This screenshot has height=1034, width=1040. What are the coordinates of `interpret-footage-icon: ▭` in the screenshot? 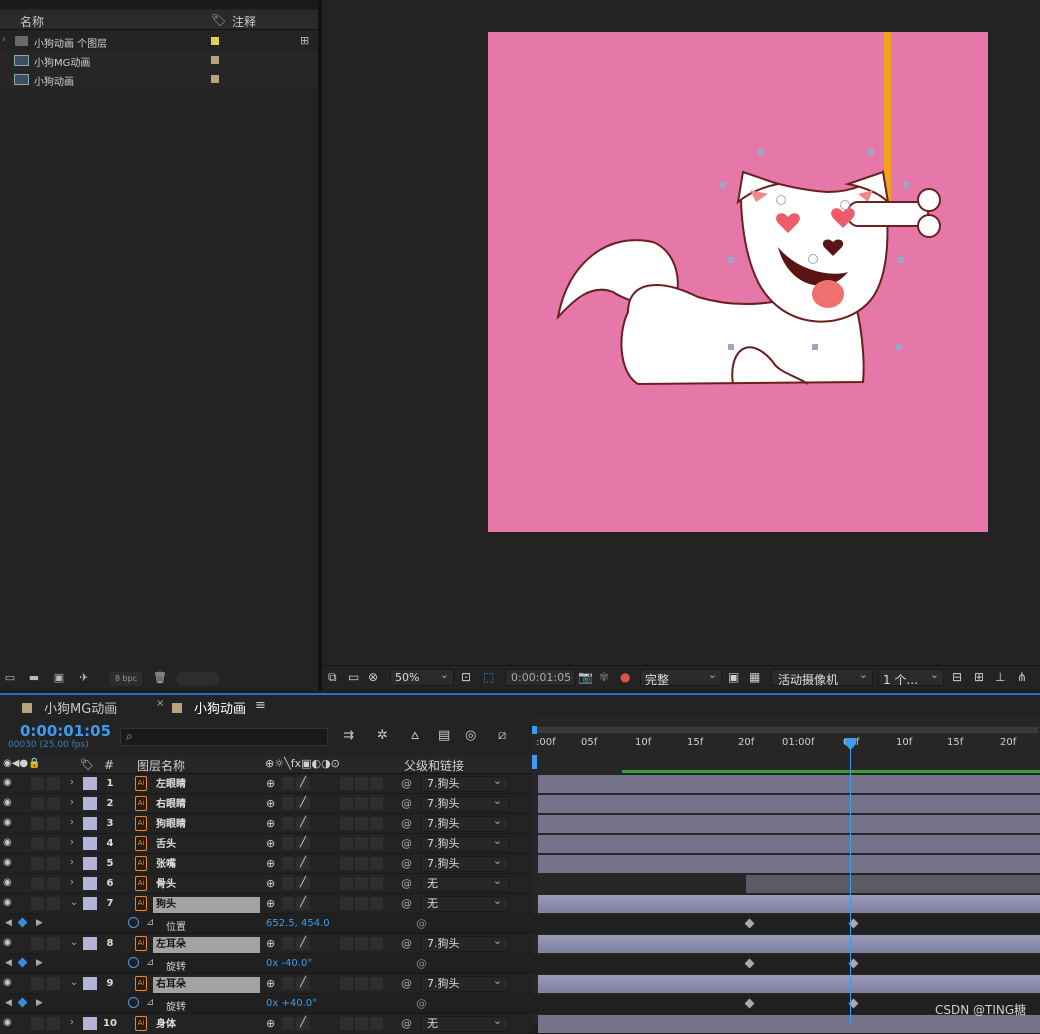 It's located at (10, 678).